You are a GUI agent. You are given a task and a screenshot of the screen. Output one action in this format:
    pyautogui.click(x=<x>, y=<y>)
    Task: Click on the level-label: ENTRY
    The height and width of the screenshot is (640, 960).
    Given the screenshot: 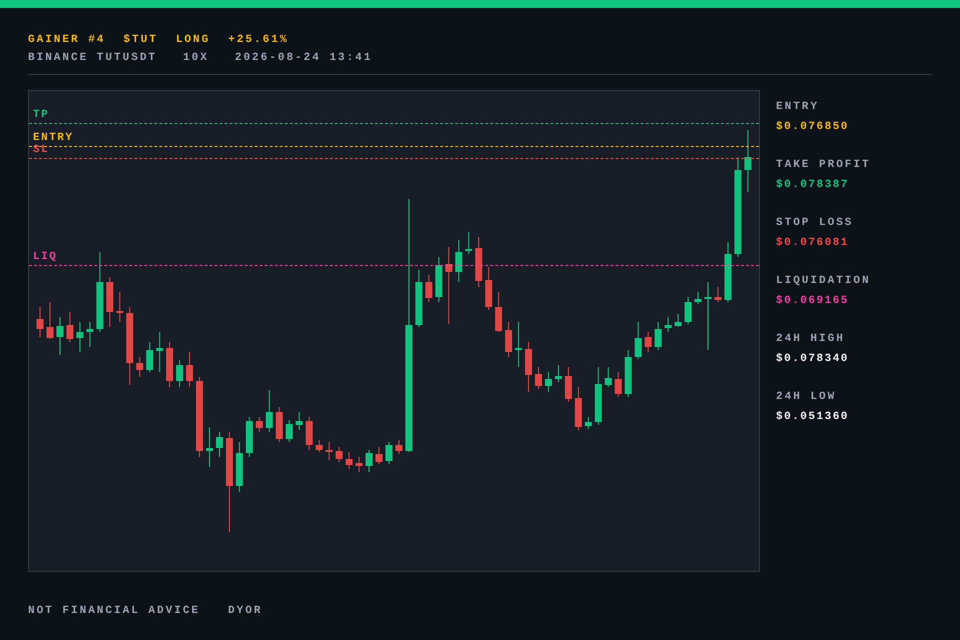 What is the action you would take?
    pyautogui.click(x=53, y=138)
    